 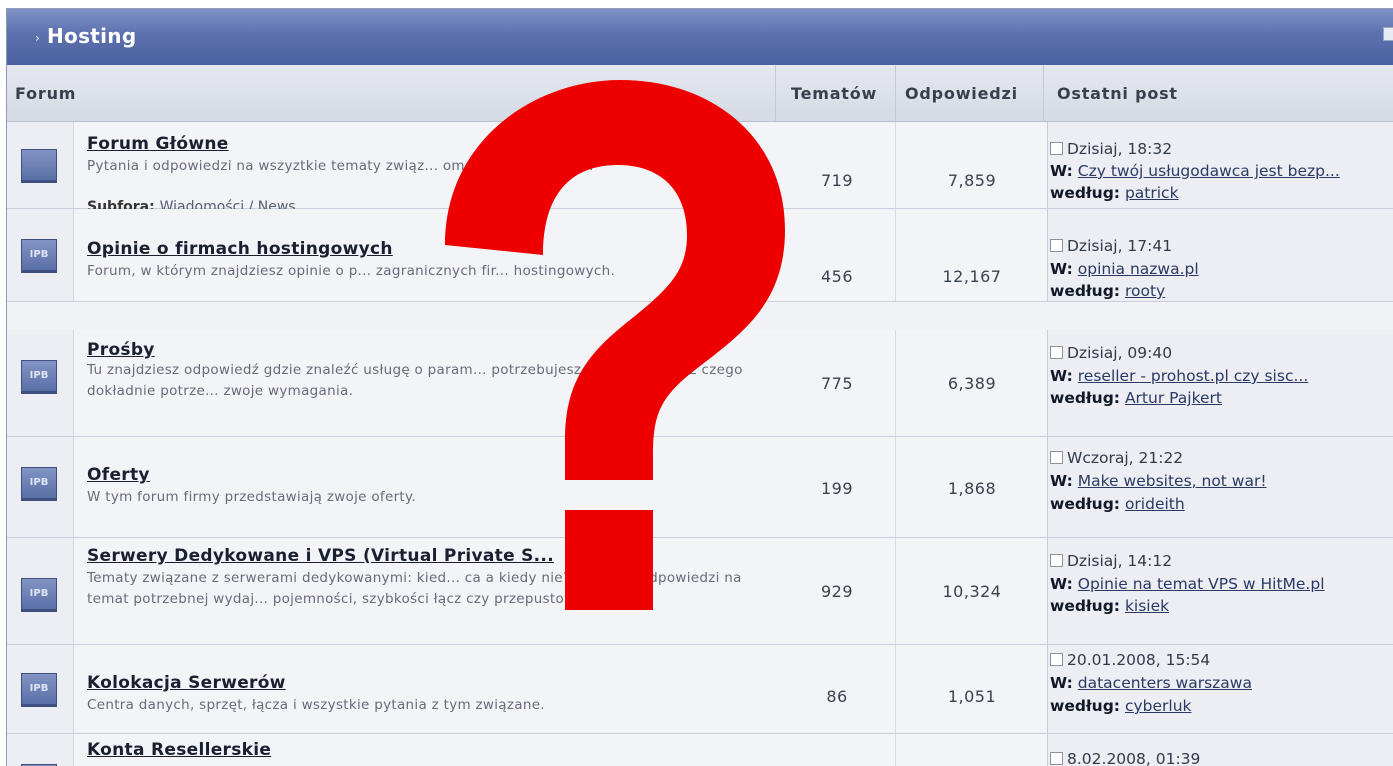 What do you see at coordinates (972, 180) in the screenshot?
I see `replies-count: 7,859` at bounding box center [972, 180].